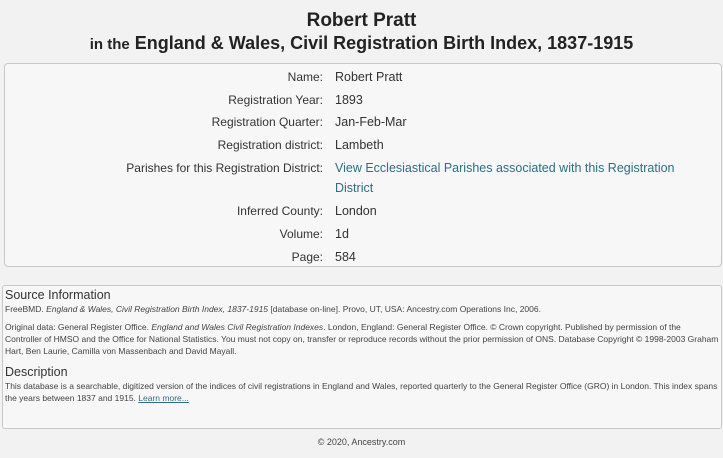 The width and height of the screenshot is (723, 458). Describe the element at coordinates (279, 211) in the screenshot. I see `field-label: Inferred County:` at that location.